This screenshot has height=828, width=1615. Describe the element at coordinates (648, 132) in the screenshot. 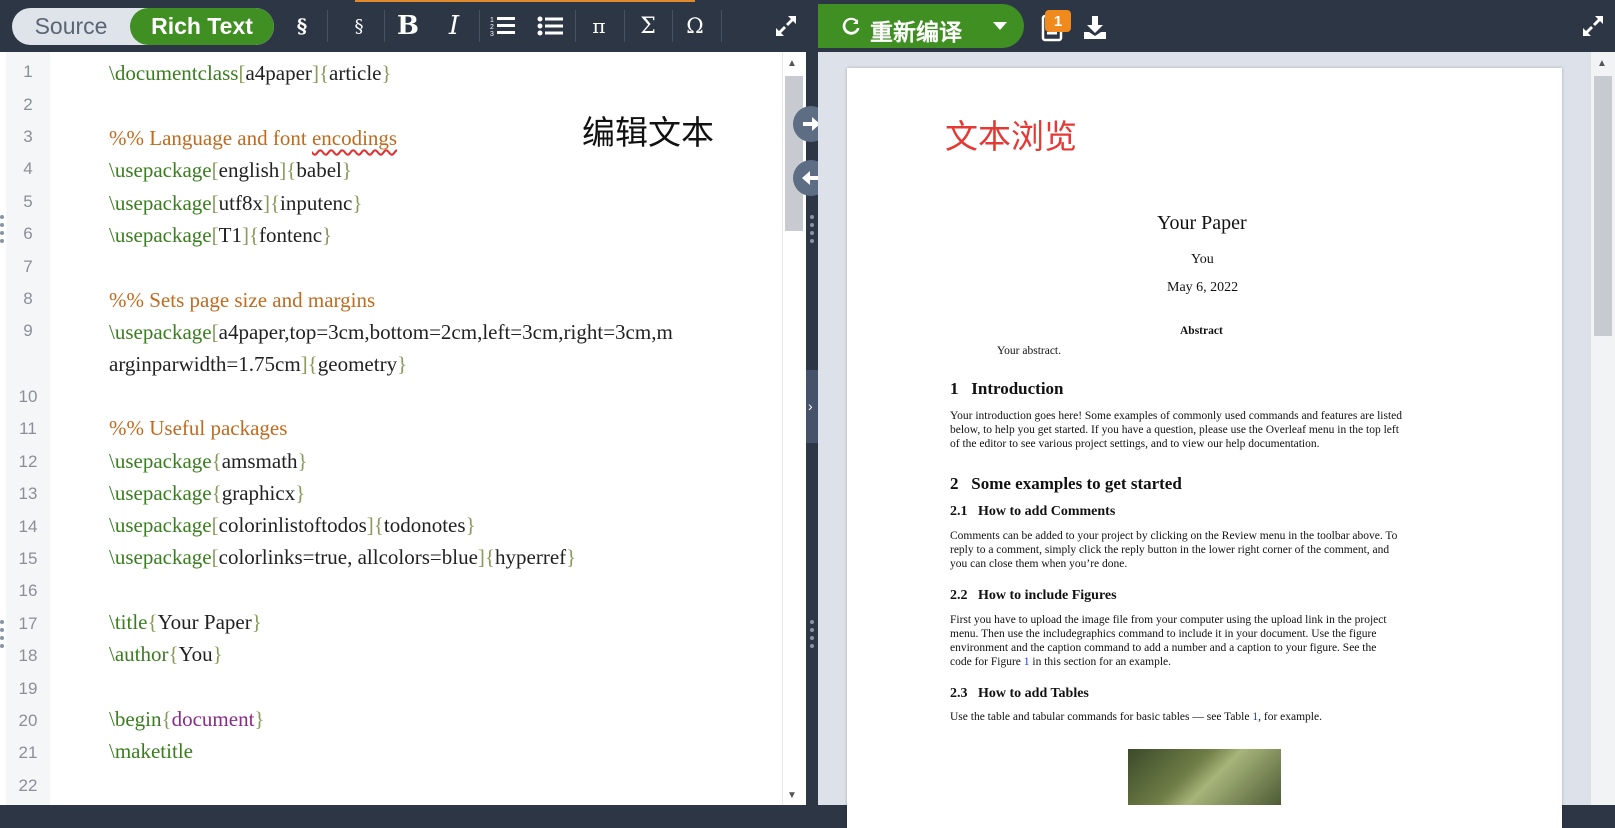

I see `editor-overlay-label: 编辑文本` at that location.